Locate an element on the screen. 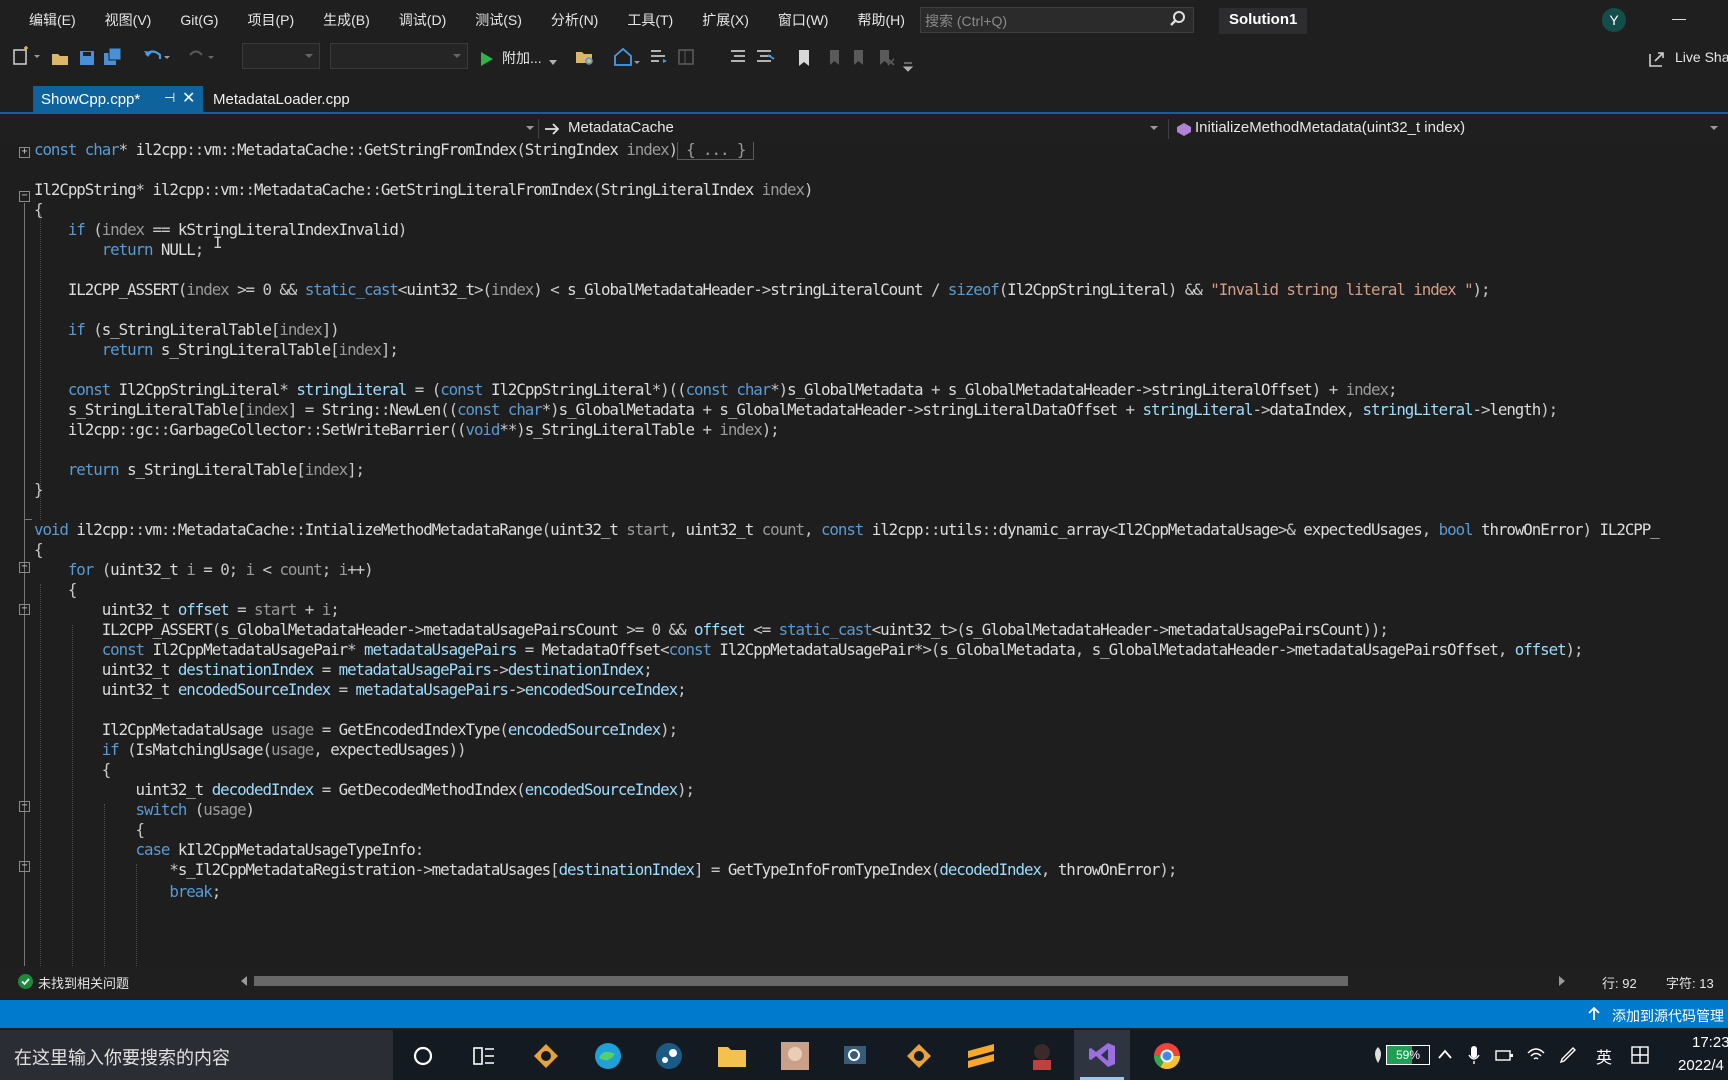 The height and width of the screenshot is (1080, 1728). issues-status: 未找到相关问题 is located at coordinates (83, 982).